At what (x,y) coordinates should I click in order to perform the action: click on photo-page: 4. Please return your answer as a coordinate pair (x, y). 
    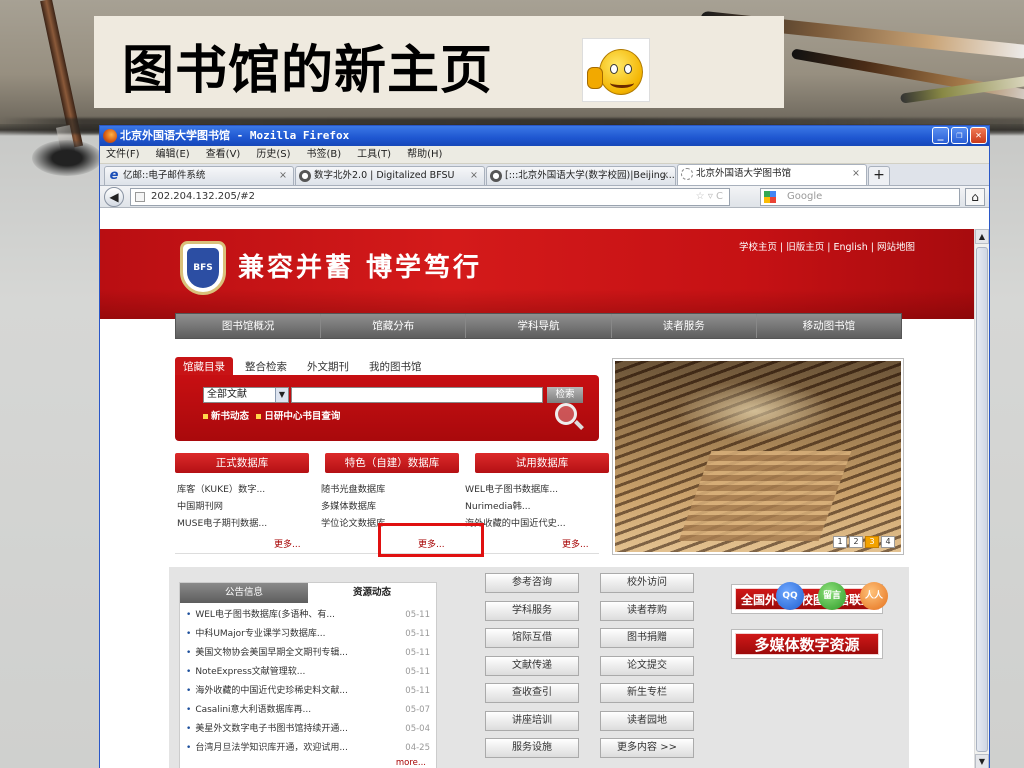
    Looking at the image, I should click on (888, 542).